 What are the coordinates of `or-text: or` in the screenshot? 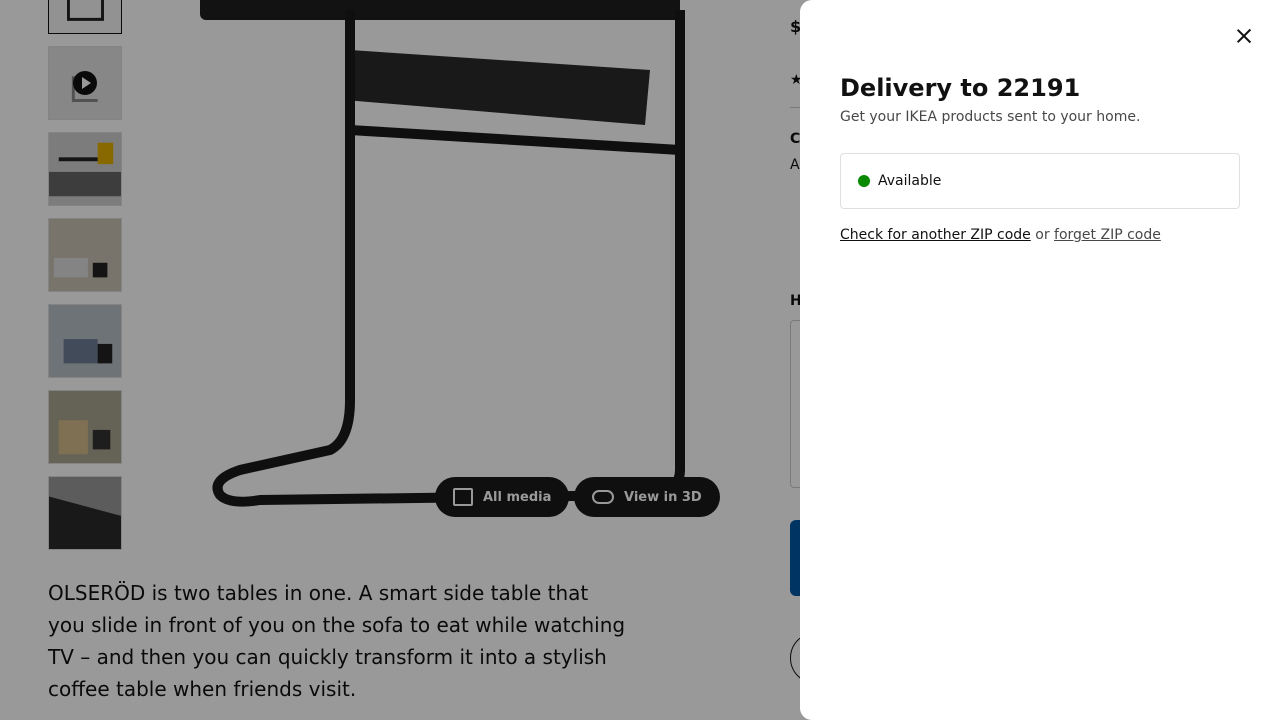 It's located at (1042, 235).